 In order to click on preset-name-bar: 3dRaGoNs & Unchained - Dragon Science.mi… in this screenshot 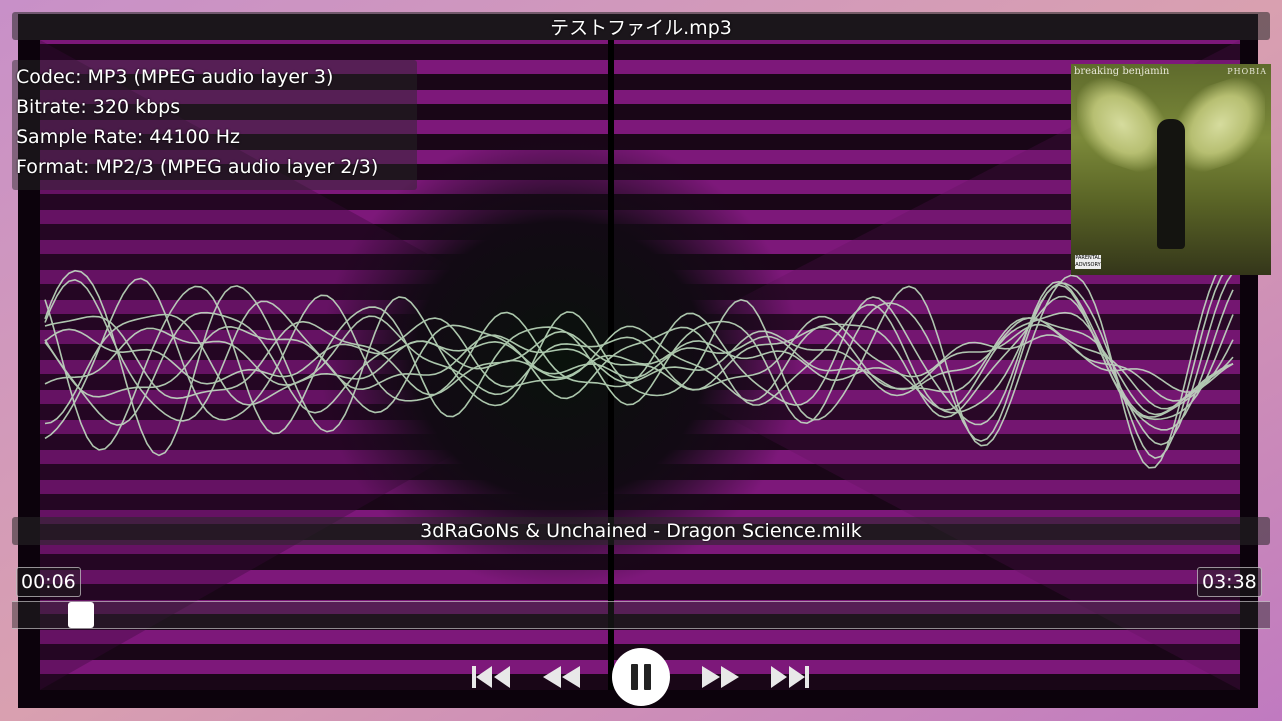, I will do `click(641, 531)`.